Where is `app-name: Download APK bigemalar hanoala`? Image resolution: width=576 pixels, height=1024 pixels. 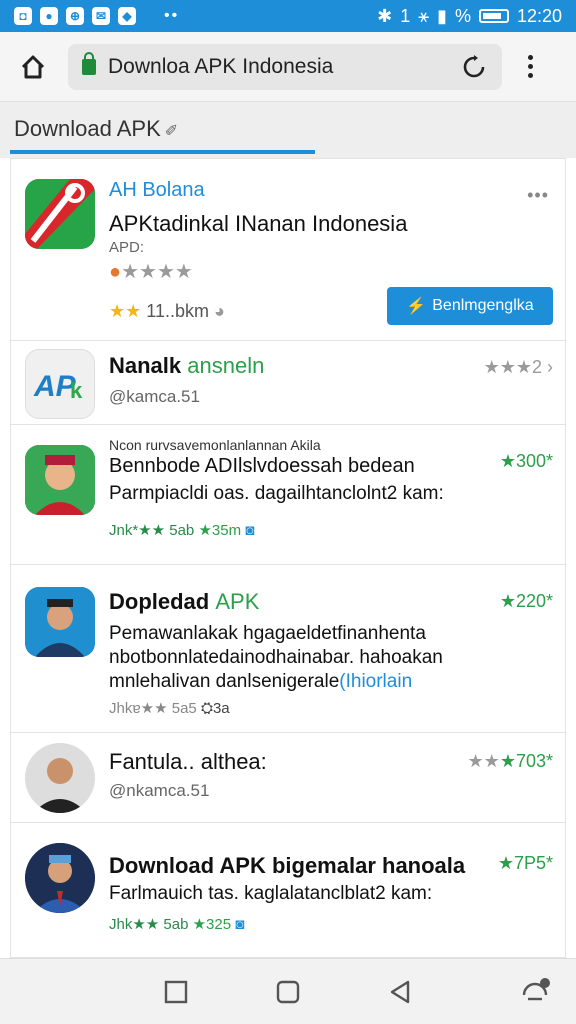
app-name: Download APK bigemalar hanoala is located at coordinates (287, 865).